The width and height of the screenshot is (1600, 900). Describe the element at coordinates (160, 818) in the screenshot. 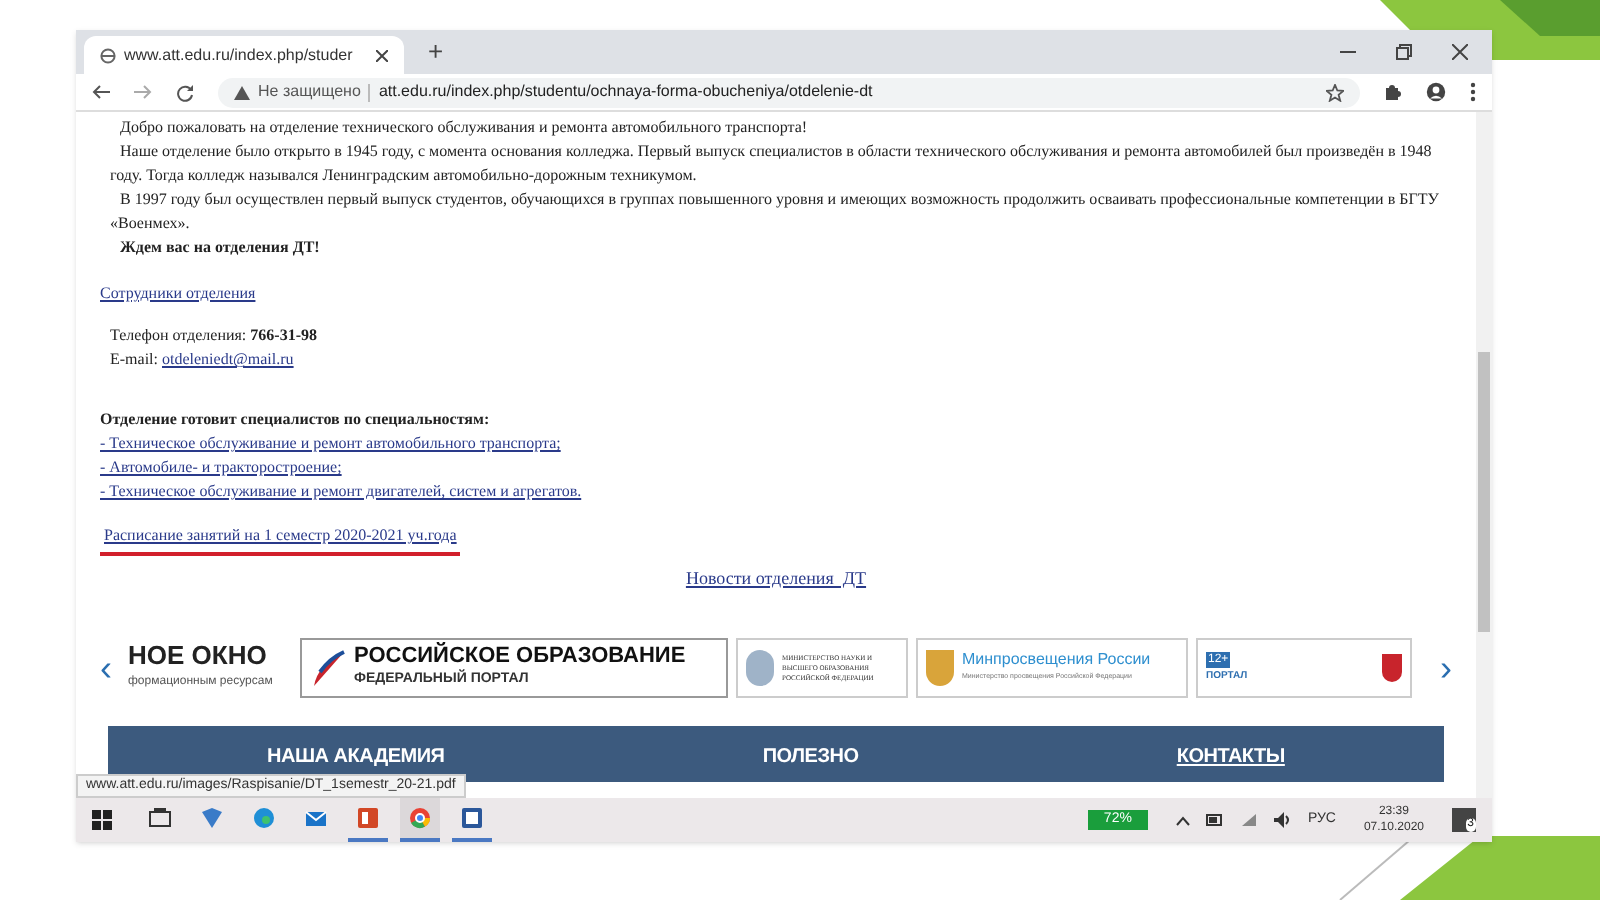

I see `task-view-icon` at that location.